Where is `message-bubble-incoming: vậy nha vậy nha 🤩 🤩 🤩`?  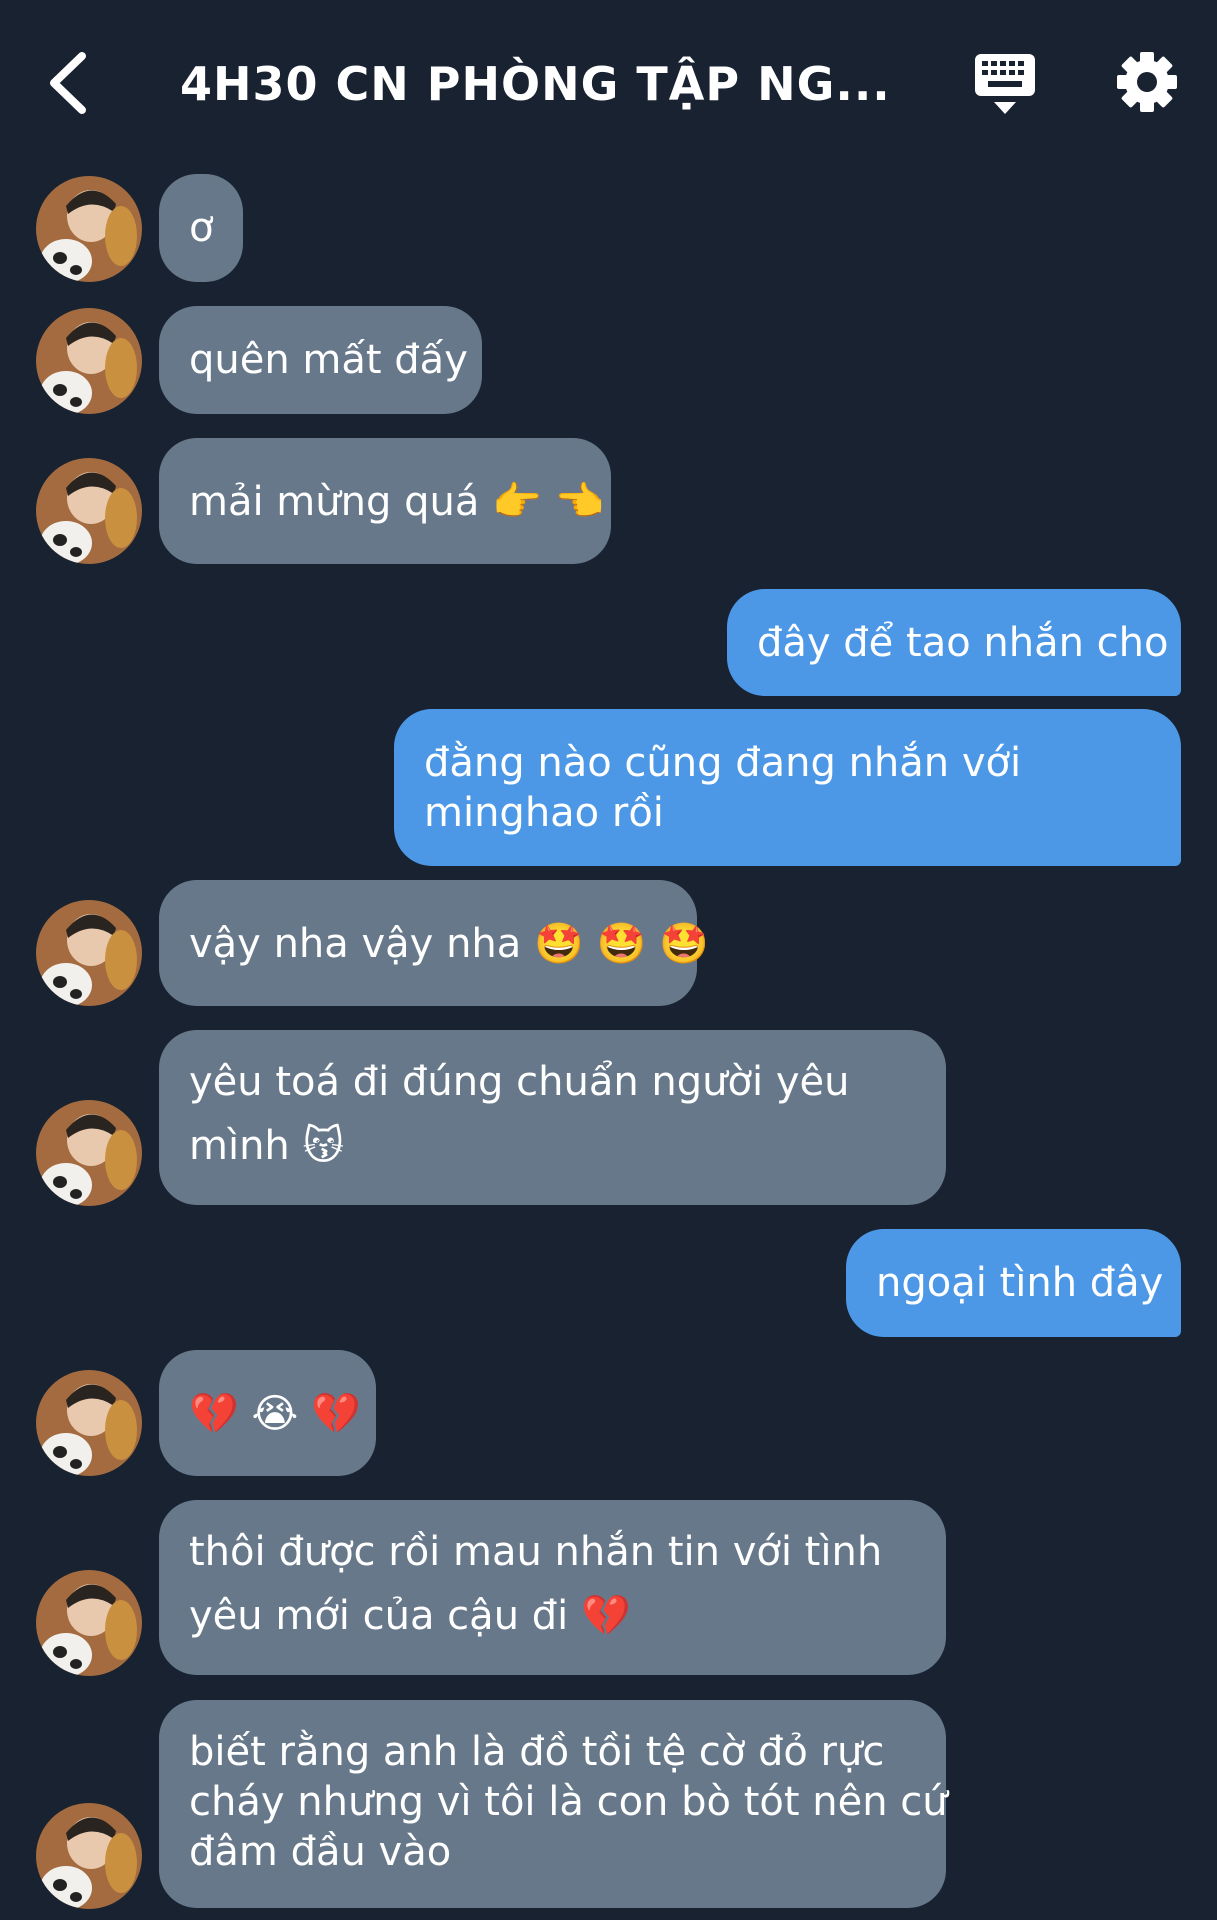 message-bubble-incoming: vậy nha vậy nha 🤩 🤩 🤩 is located at coordinates (434, 943).